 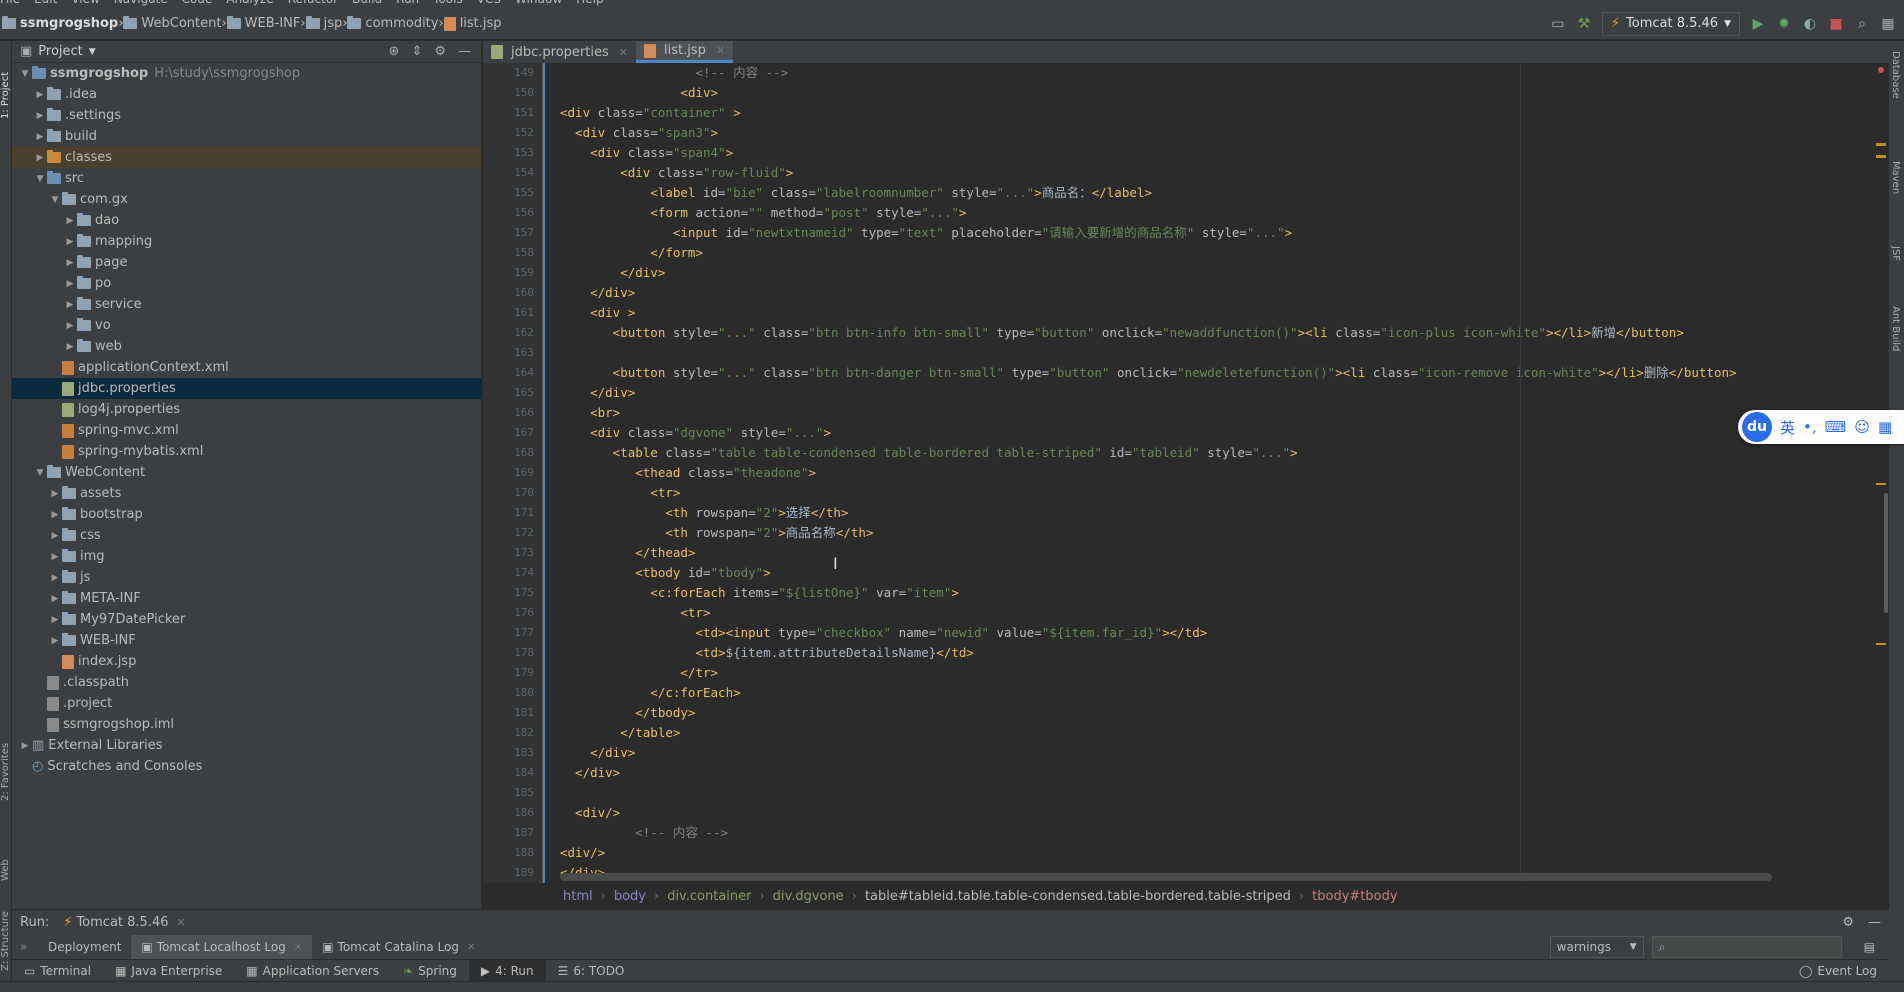 What do you see at coordinates (1166, 877) in the screenshot?
I see `horizontal-scrollbar` at bounding box center [1166, 877].